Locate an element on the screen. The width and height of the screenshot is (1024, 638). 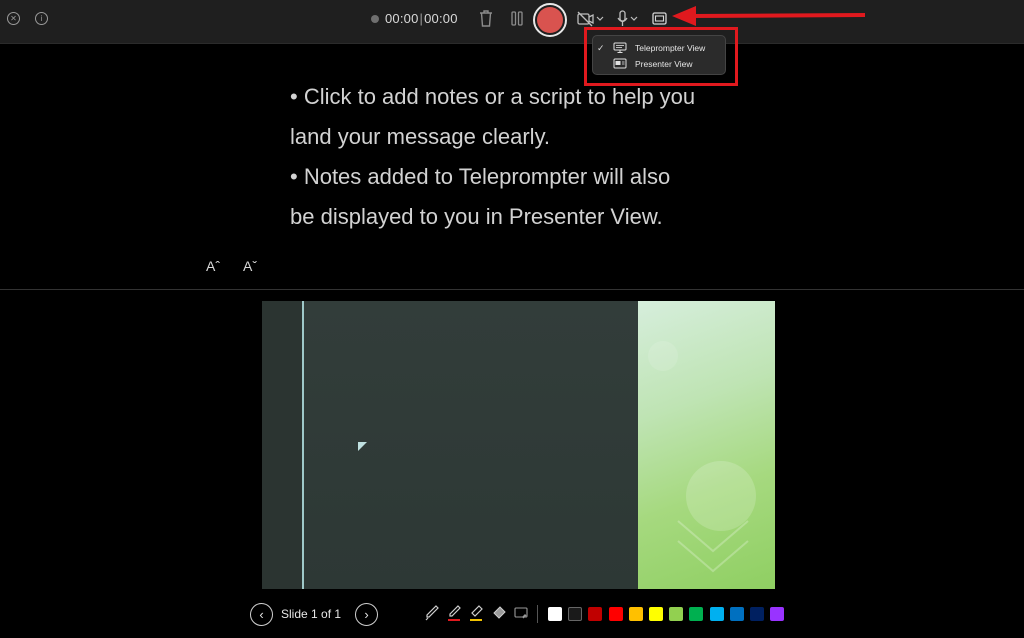
pen-red-tool-icon is located at coordinates (454, 613).